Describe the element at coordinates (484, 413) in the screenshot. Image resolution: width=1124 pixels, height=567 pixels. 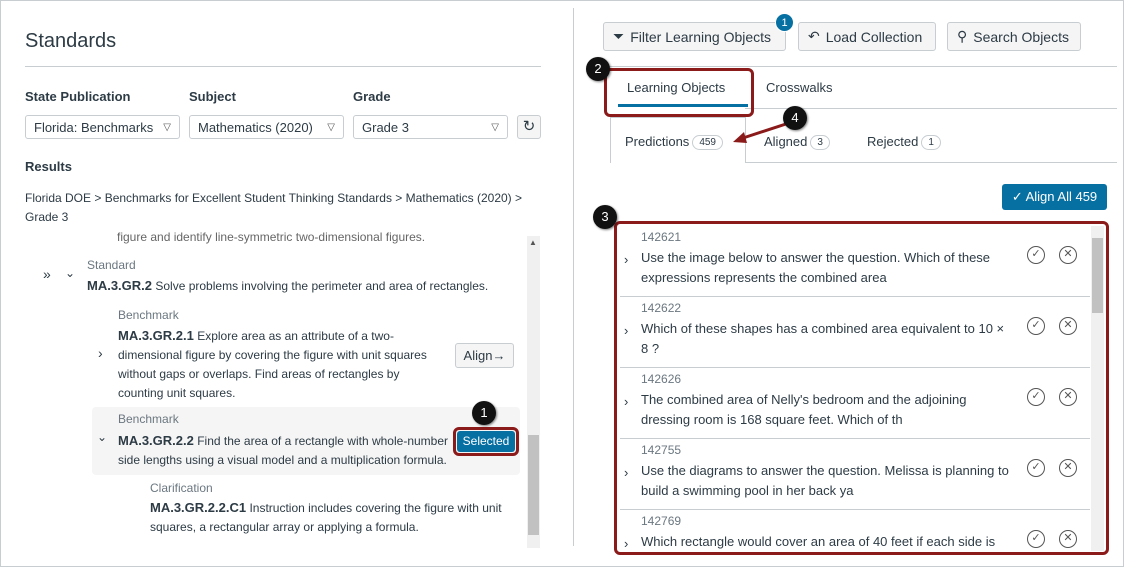
I see `callout-1: 1` at that location.